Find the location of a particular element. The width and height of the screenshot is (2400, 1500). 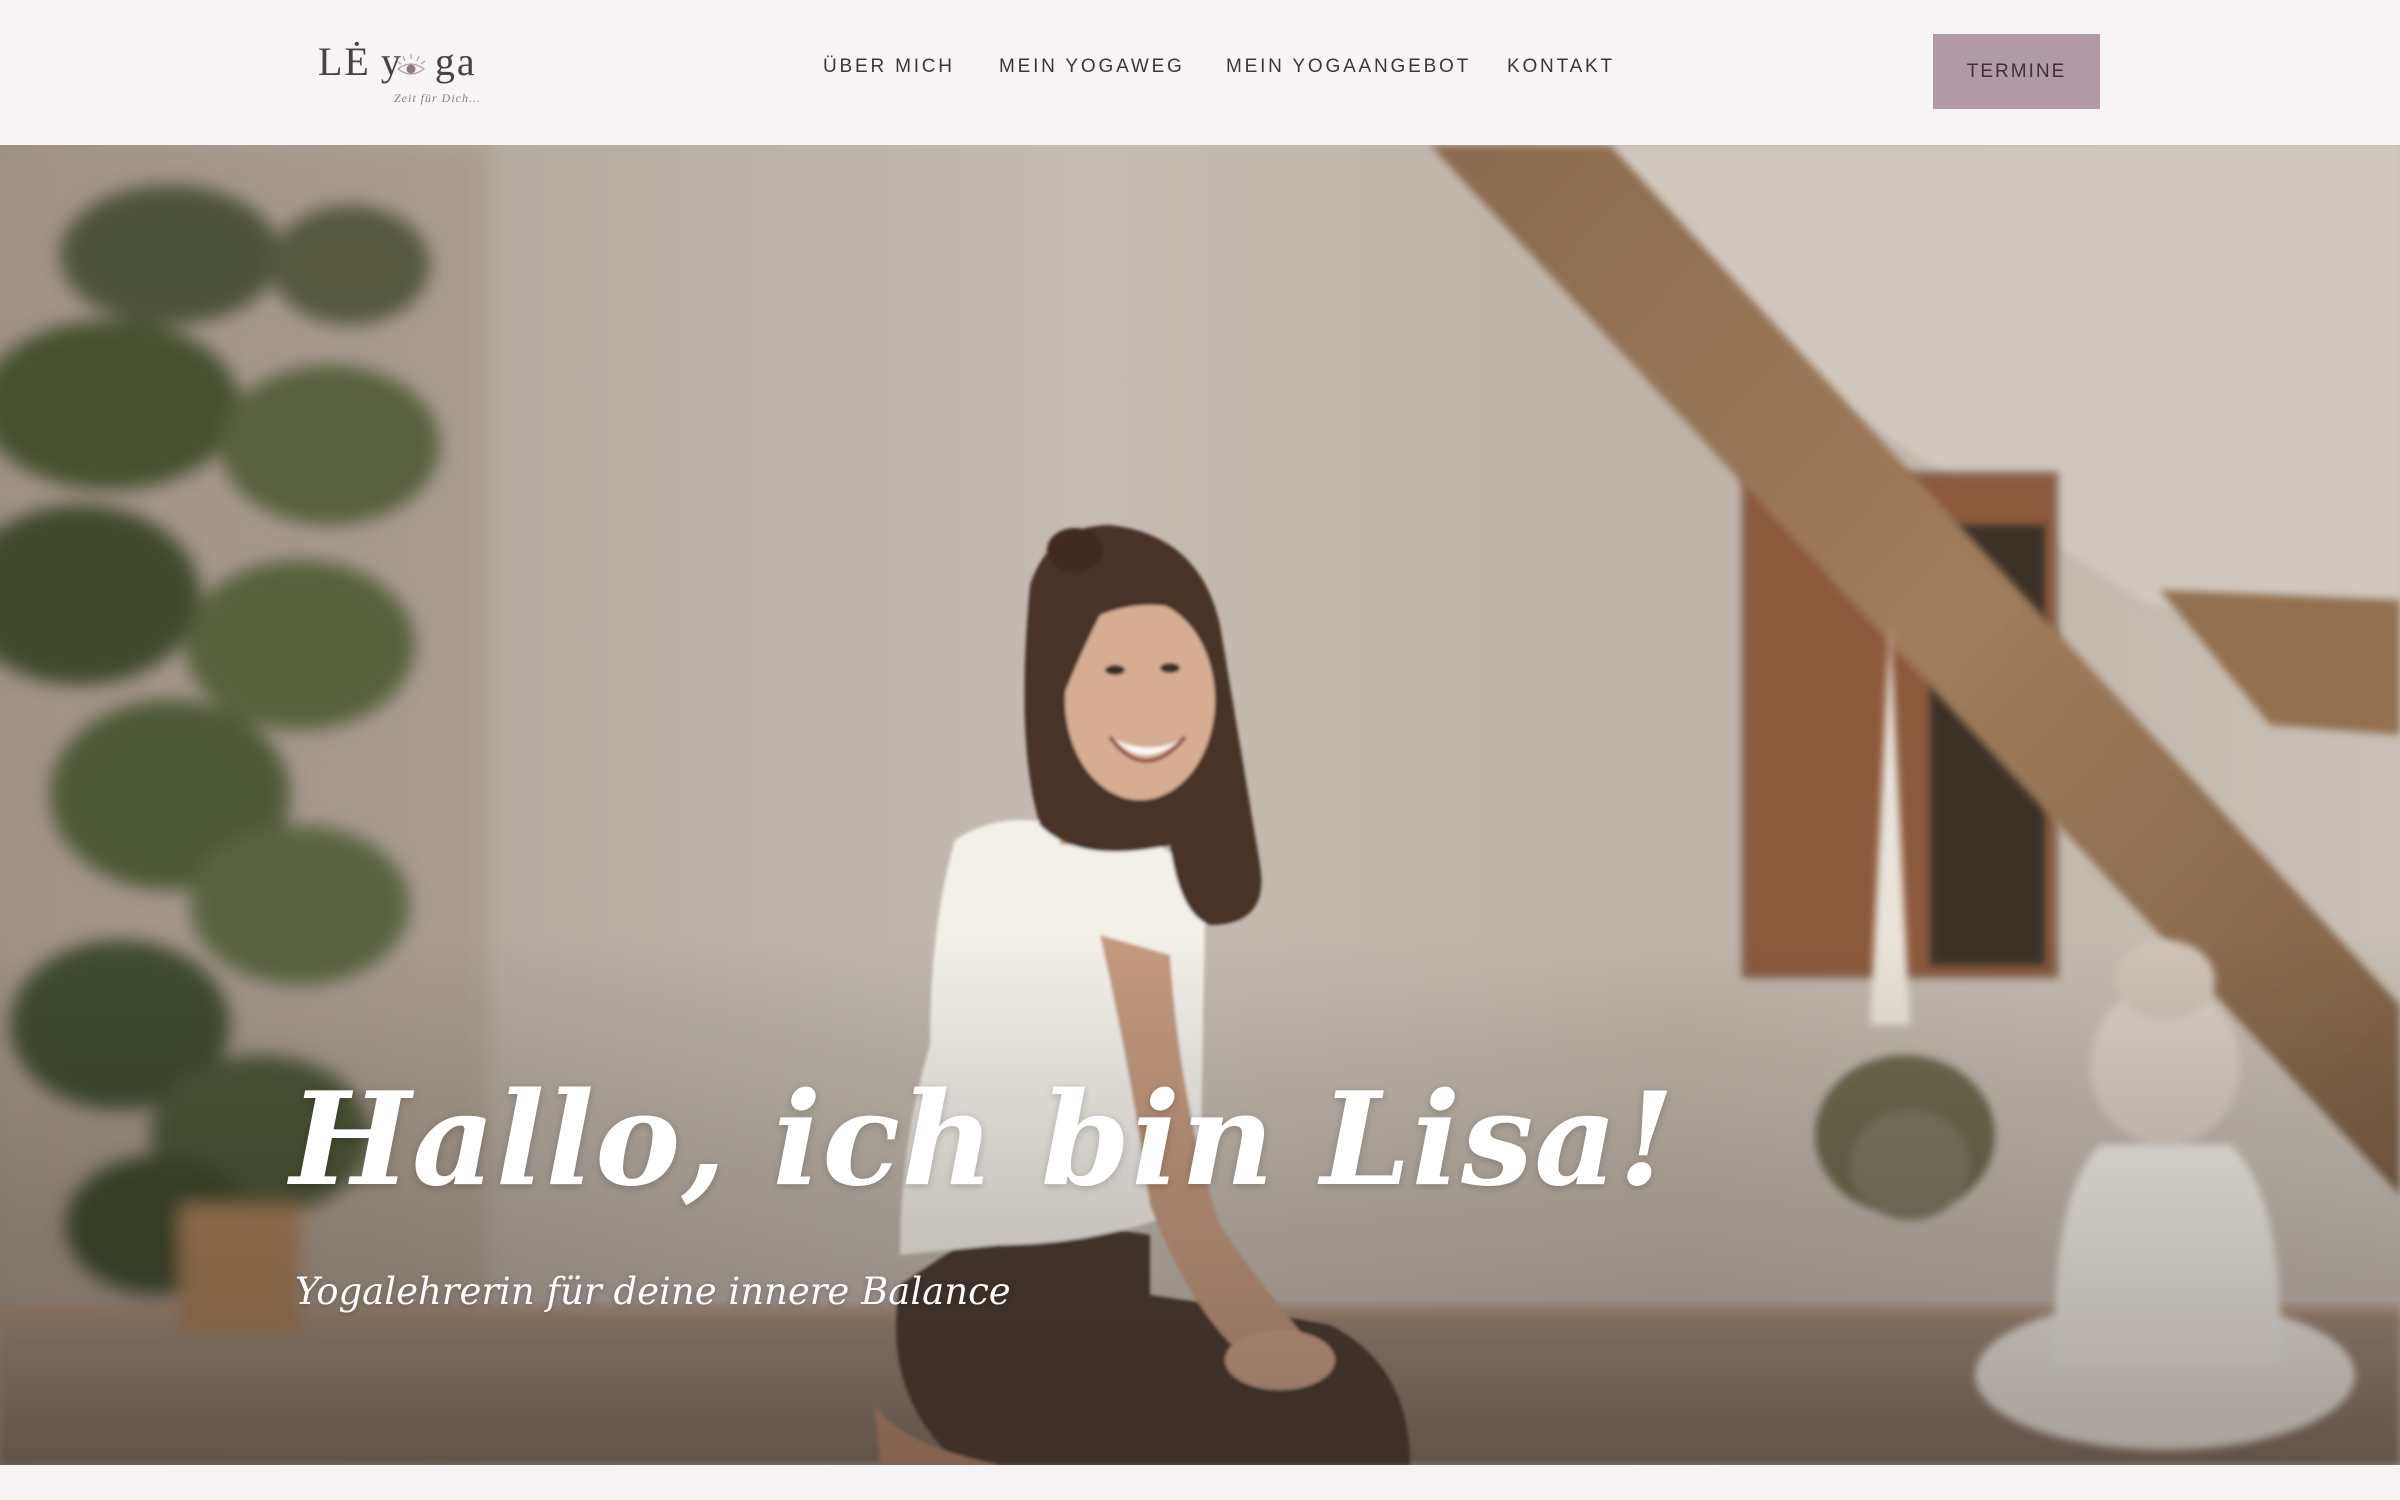

termine-button: TERMINE is located at coordinates (2016, 71).